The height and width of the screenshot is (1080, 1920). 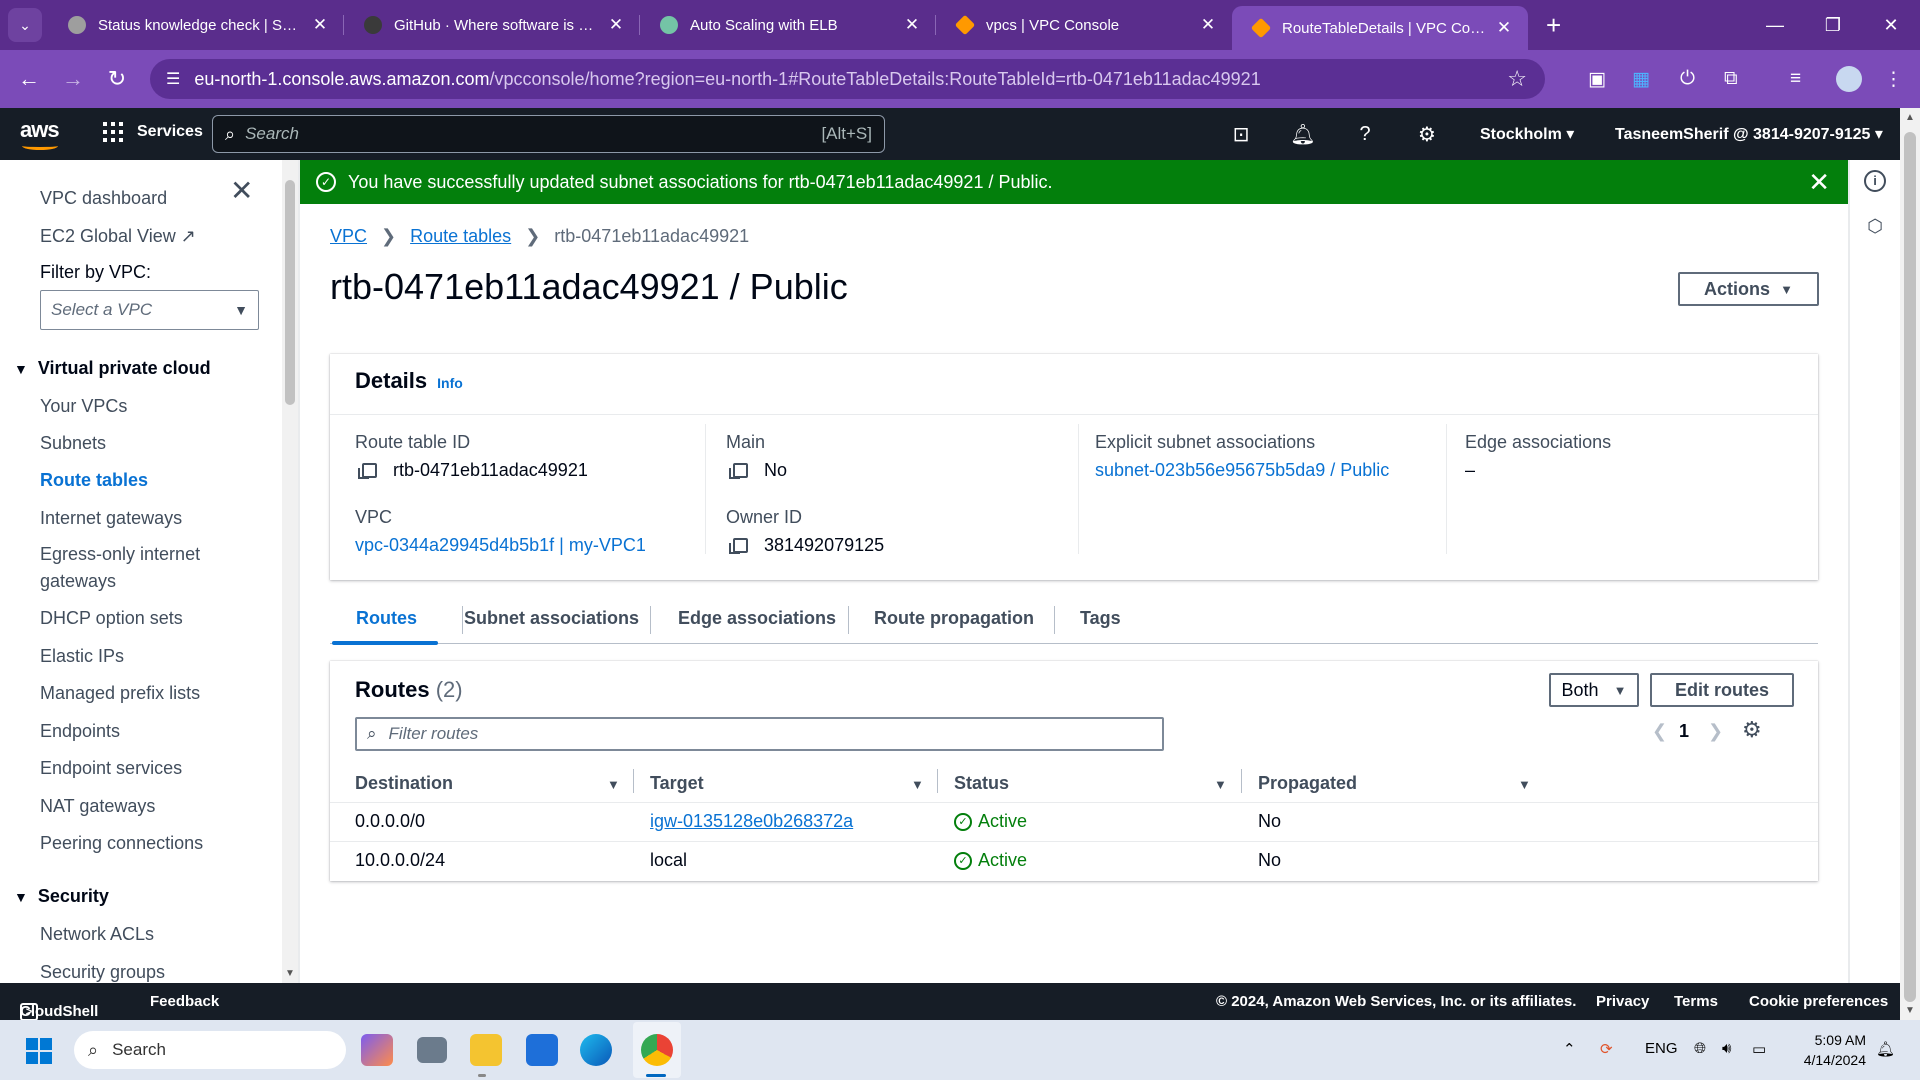 What do you see at coordinates (111, 768) in the screenshot?
I see `sidebar-item-endpoint-services: Endpoint services` at bounding box center [111, 768].